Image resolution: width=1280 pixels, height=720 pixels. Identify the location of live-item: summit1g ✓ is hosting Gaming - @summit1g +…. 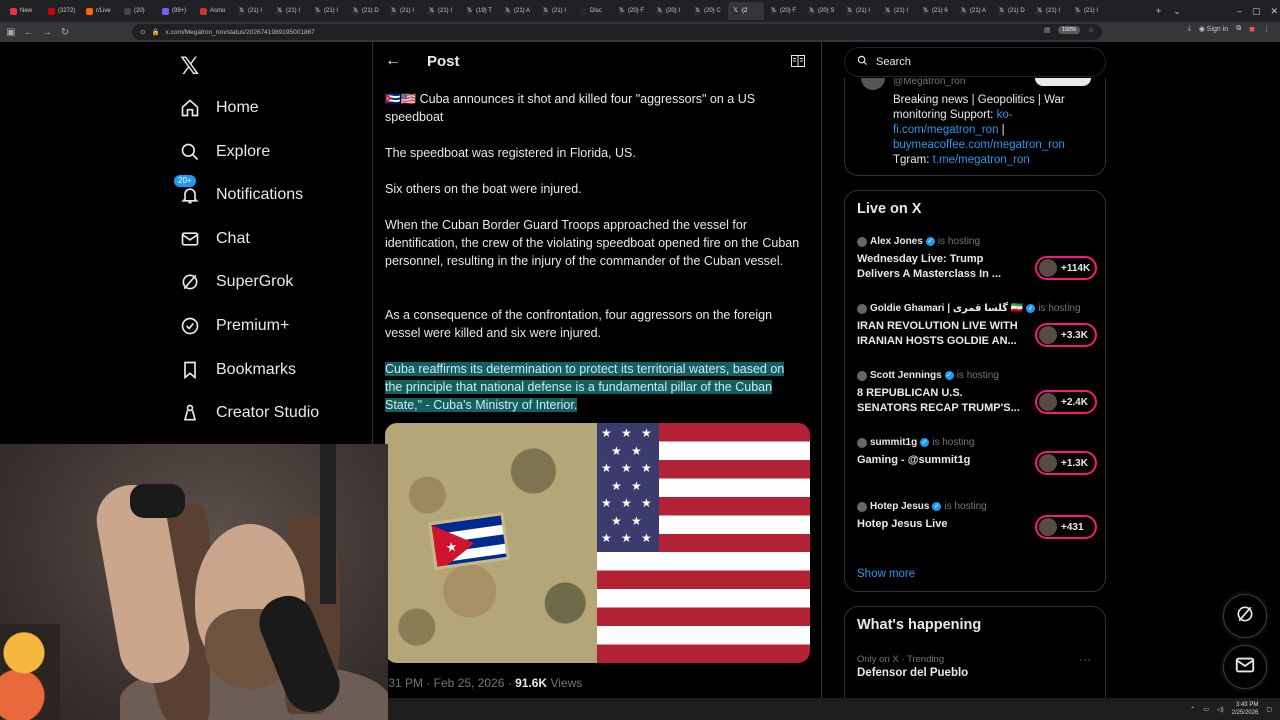
(977, 456).